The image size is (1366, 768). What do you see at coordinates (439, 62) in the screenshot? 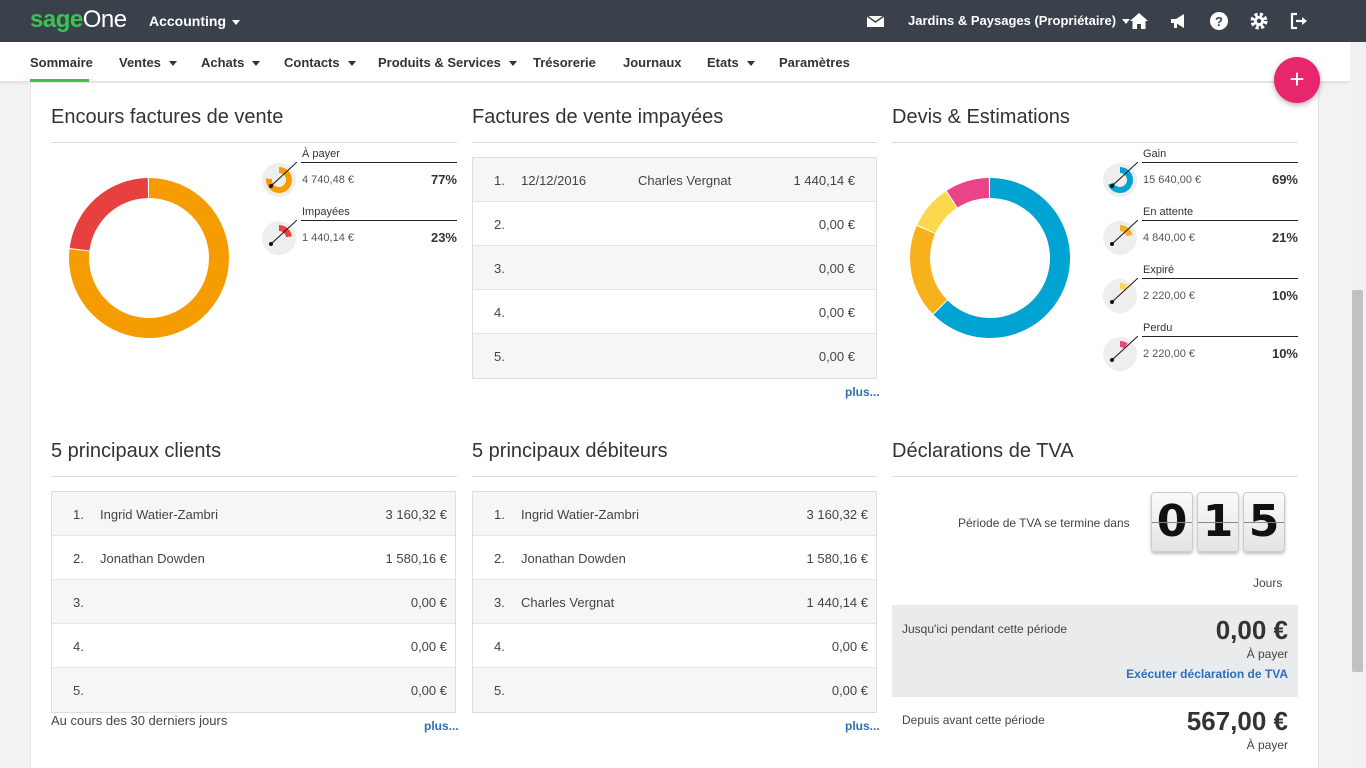
I see `nav-label: Produits & Services` at bounding box center [439, 62].